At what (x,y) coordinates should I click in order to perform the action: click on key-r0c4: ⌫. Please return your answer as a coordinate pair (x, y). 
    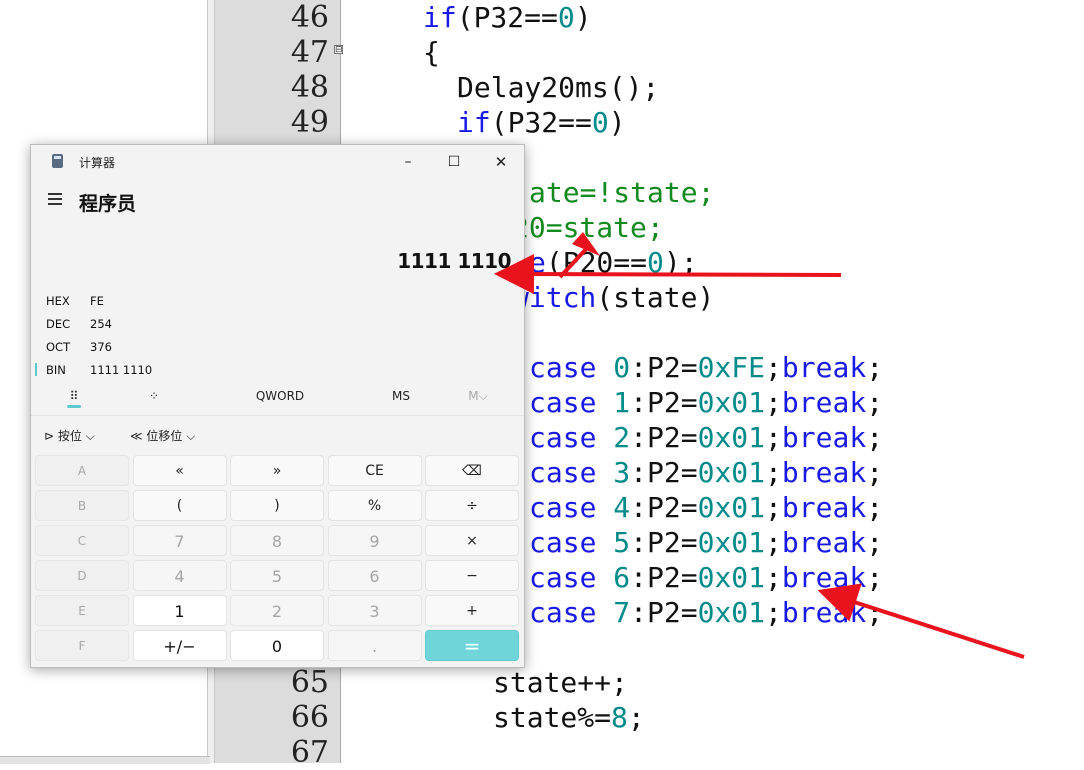
    Looking at the image, I should click on (472, 470).